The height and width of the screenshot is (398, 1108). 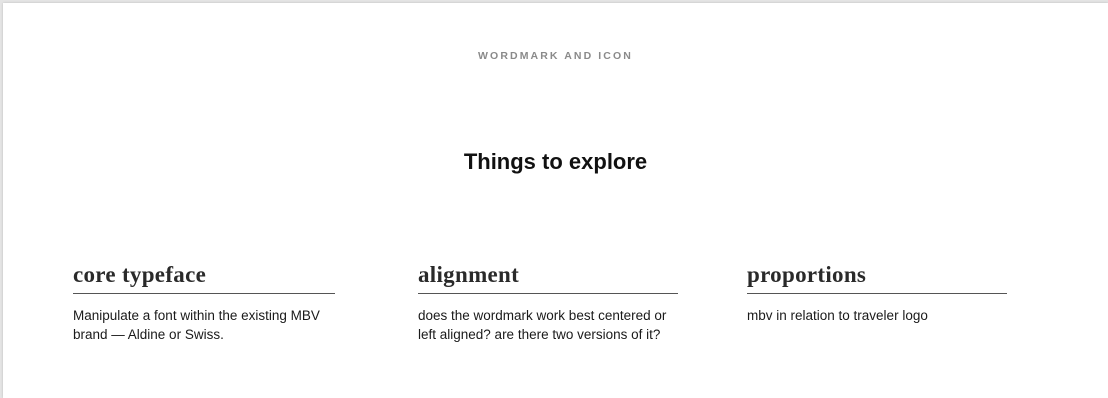 What do you see at coordinates (204, 277) in the screenshot?
I see `column-title: core typeface` at bounding box center [204, 277].